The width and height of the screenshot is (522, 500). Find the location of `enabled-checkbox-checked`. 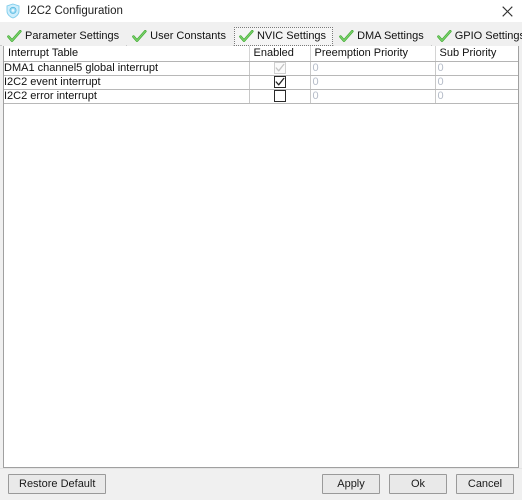

enabled-checkbox-checked is located at coordinates (279, 82).